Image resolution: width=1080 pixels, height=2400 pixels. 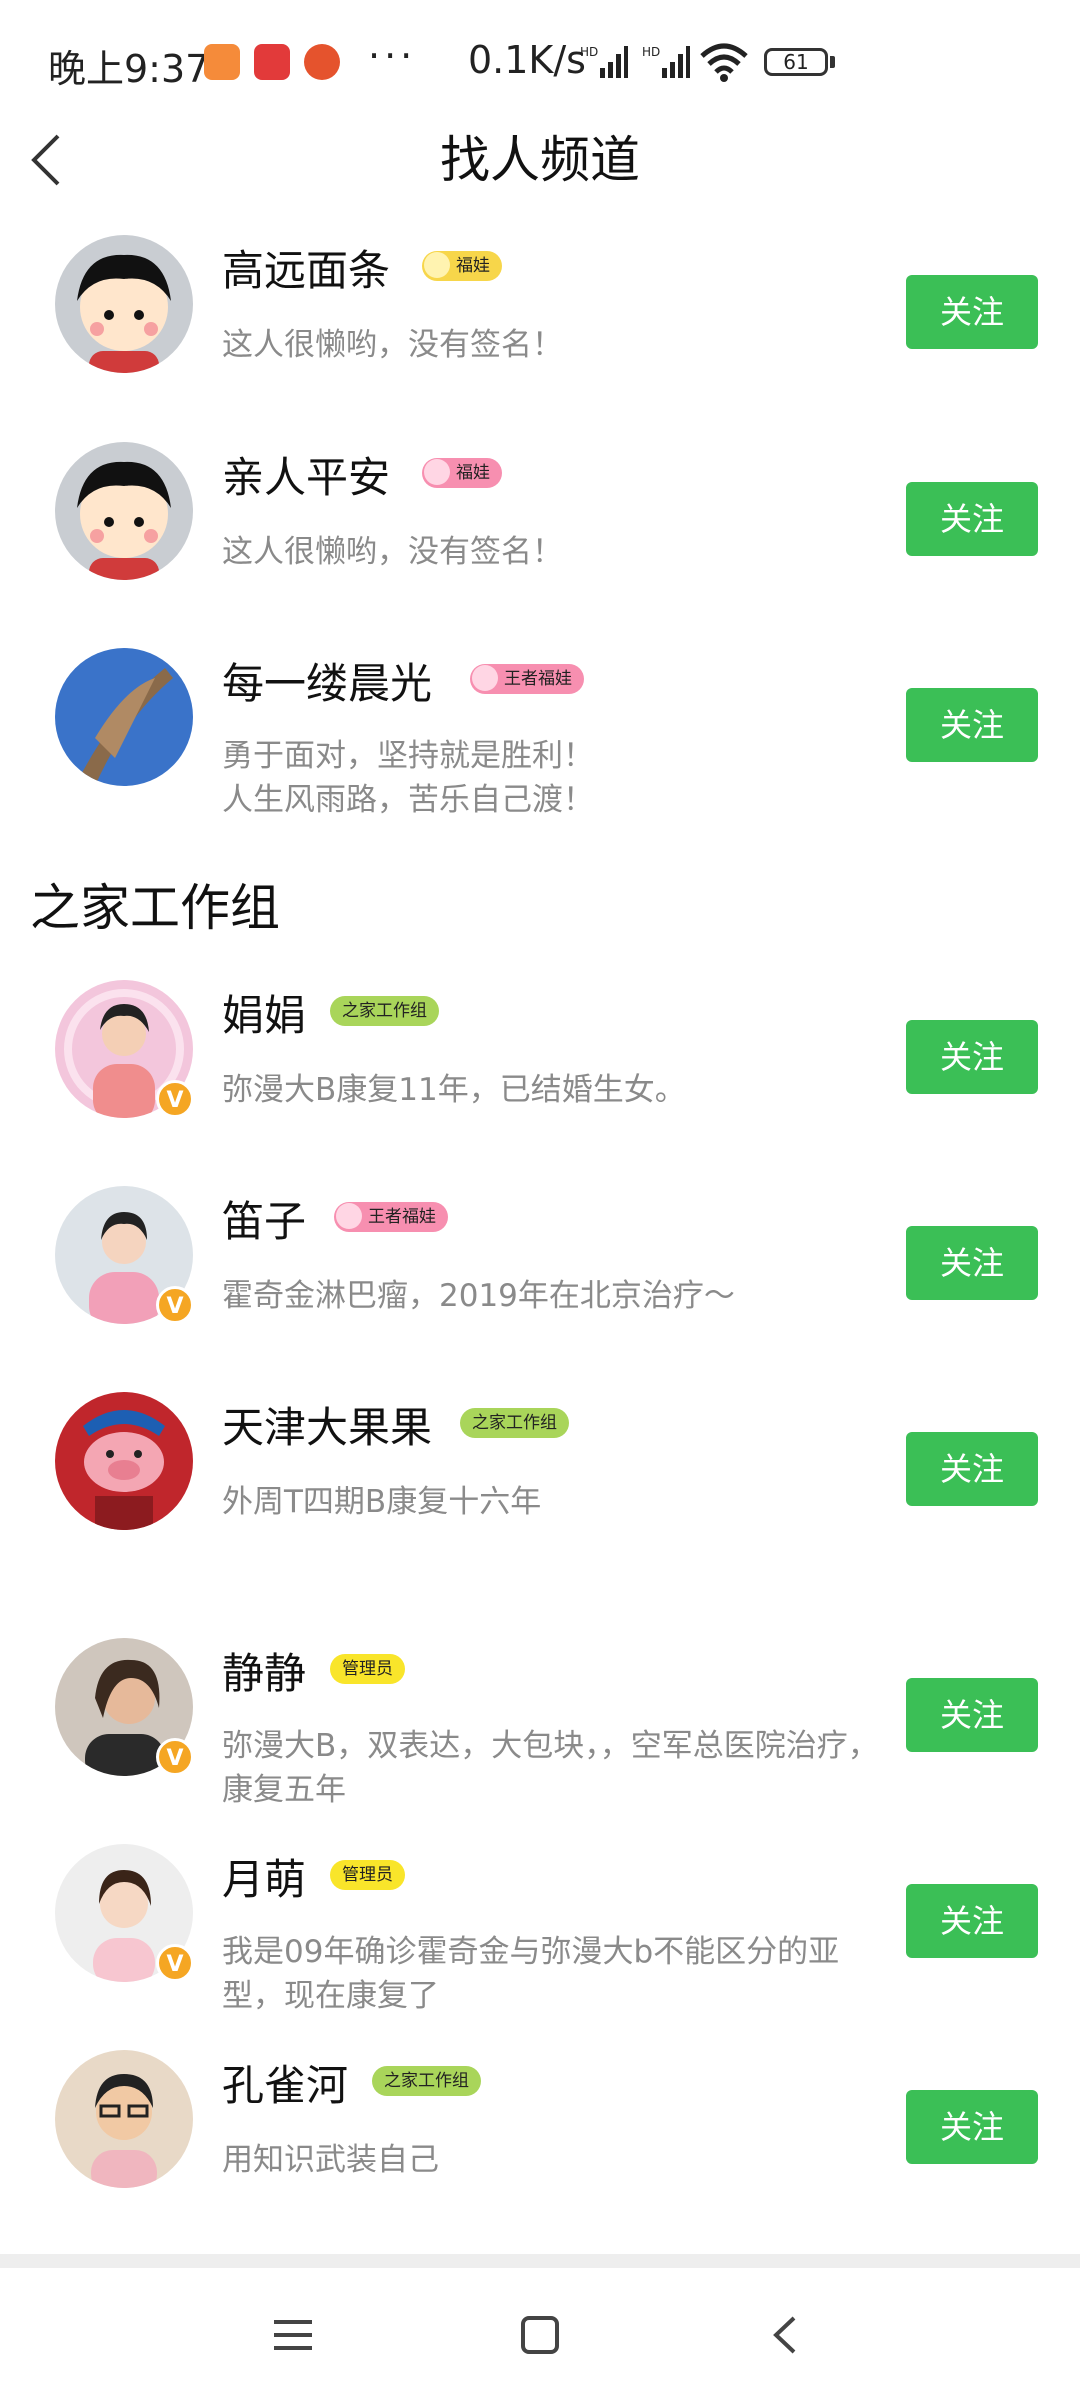 I want to click on home-square-icon, so click(x=540, y=2335).